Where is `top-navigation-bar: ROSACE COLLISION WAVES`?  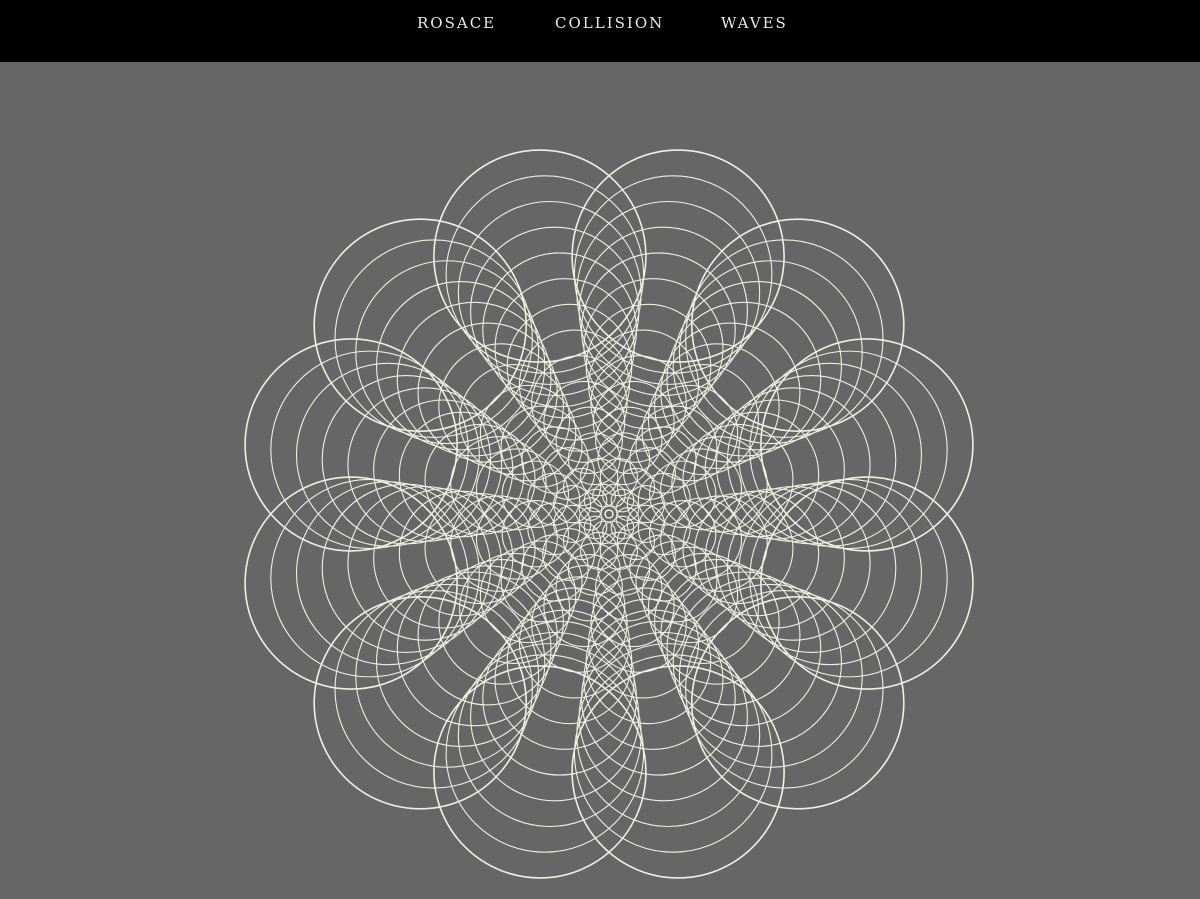
top-navigation-bar: ROSACE COLLISION WAVES is located at coordinates (600, 31).